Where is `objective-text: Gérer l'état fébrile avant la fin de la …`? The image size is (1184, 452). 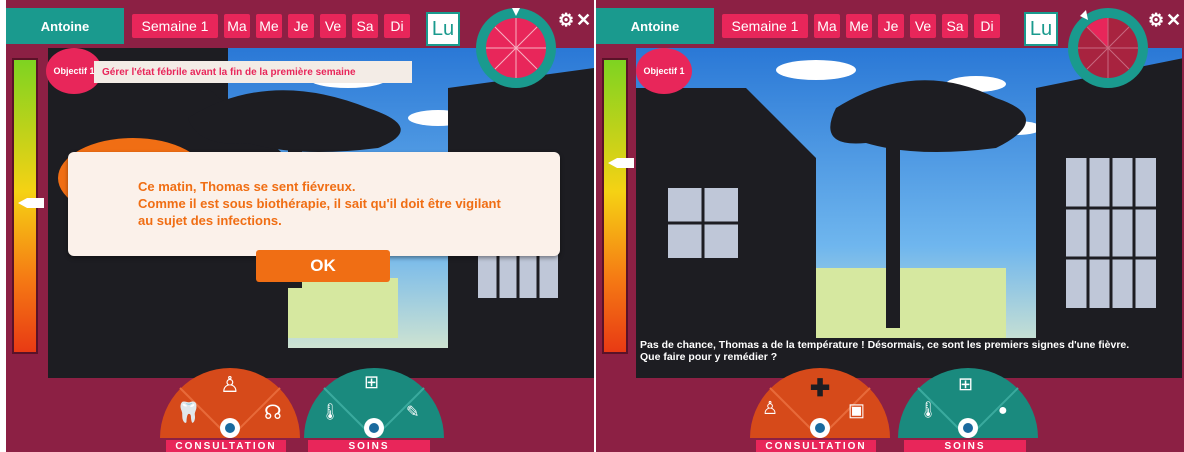
objective-text: Gérer l'état fébrile avant la fin de la … is located at coordinates (253, 72).